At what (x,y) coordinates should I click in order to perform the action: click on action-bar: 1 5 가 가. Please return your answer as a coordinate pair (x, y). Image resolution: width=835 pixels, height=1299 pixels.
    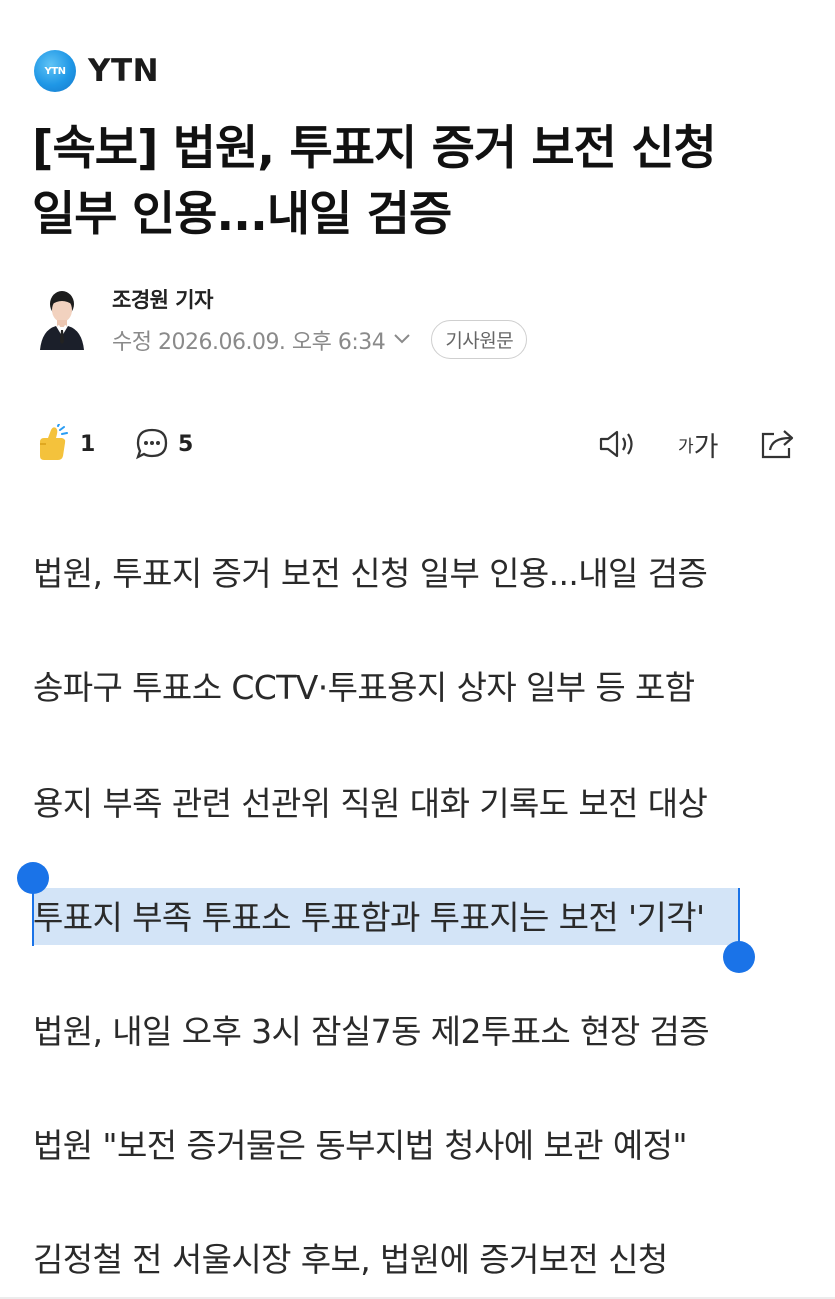
    Looking at the image, I should click on (419, 444).